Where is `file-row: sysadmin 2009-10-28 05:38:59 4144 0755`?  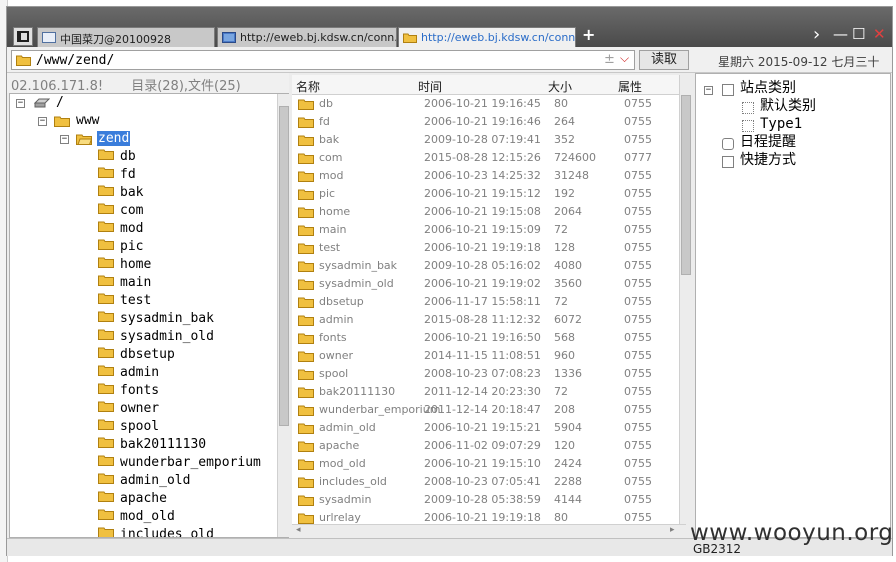
file-row: sysadmin 2009-10-28 05:38:59 4144 0755 is located at coordinates (489, 500).